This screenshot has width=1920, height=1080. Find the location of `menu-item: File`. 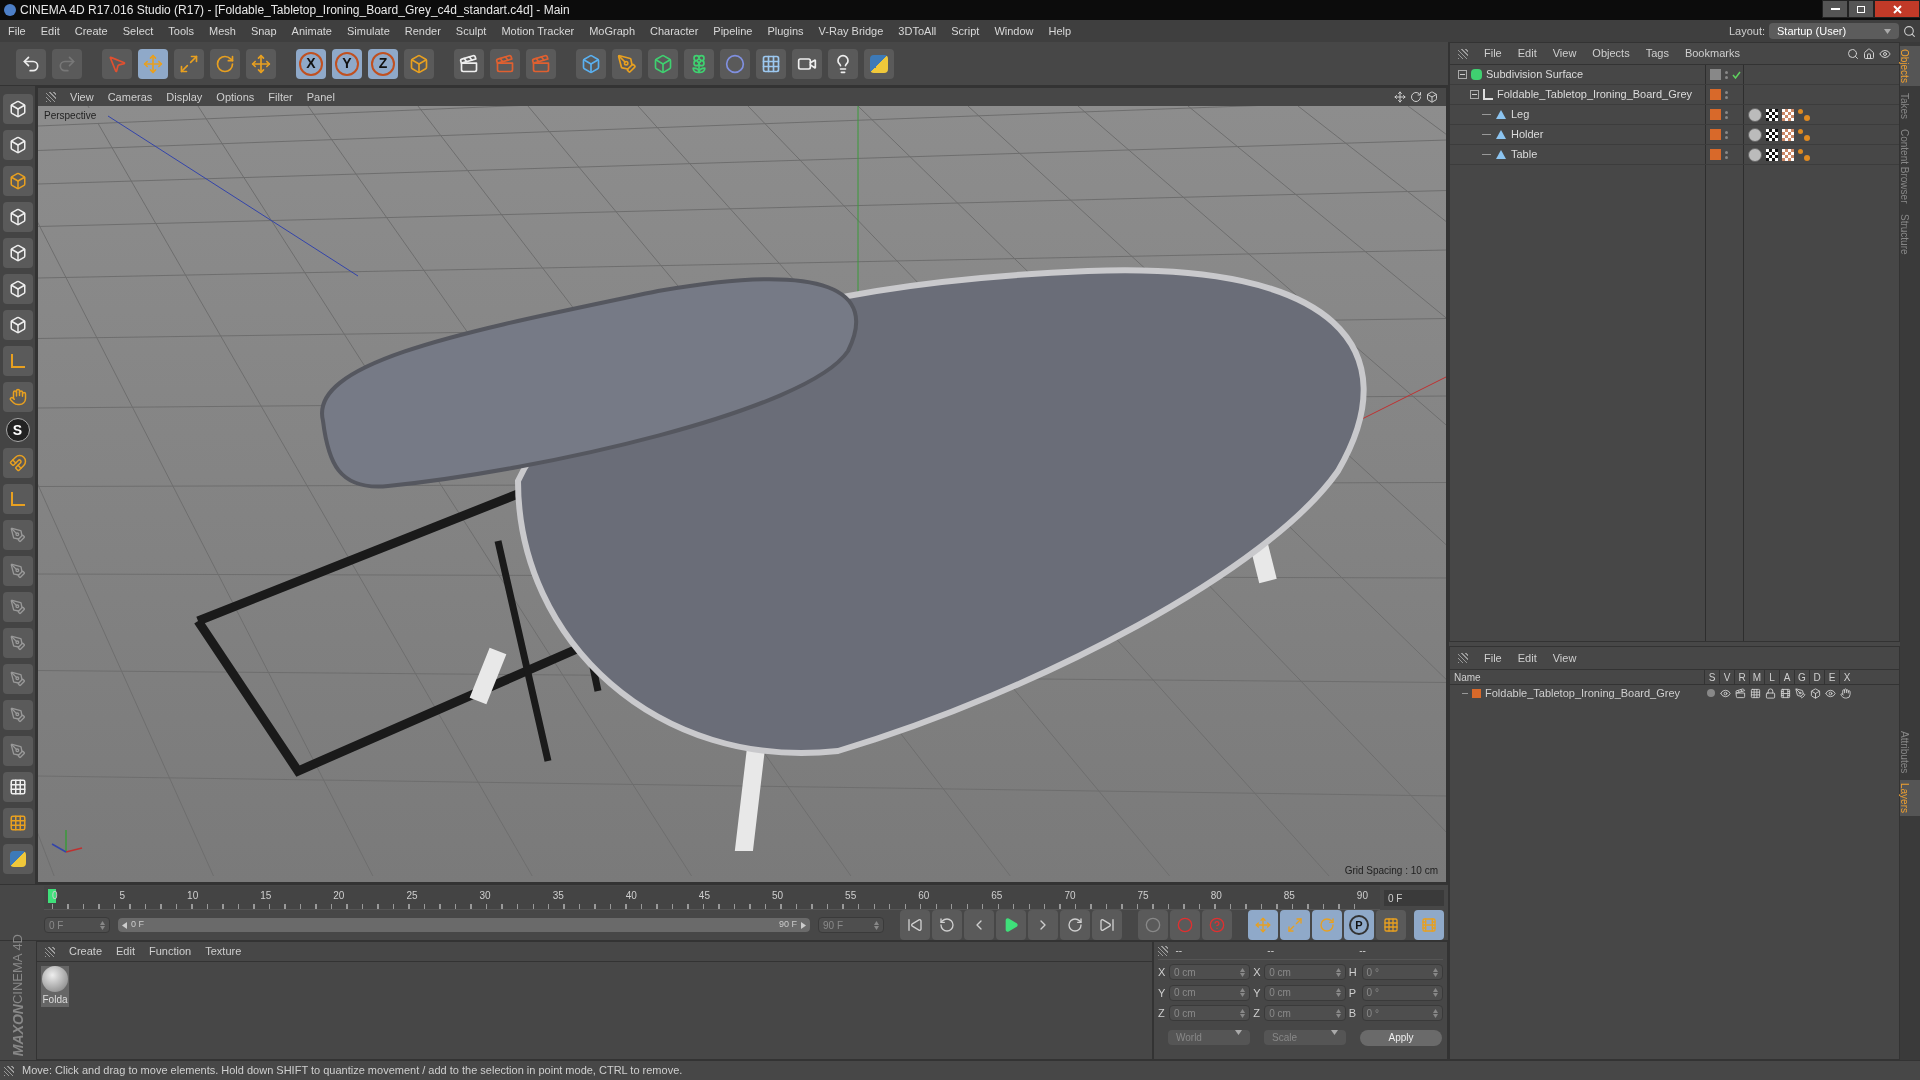

menu-item: File is located at coordinates (17, 31).